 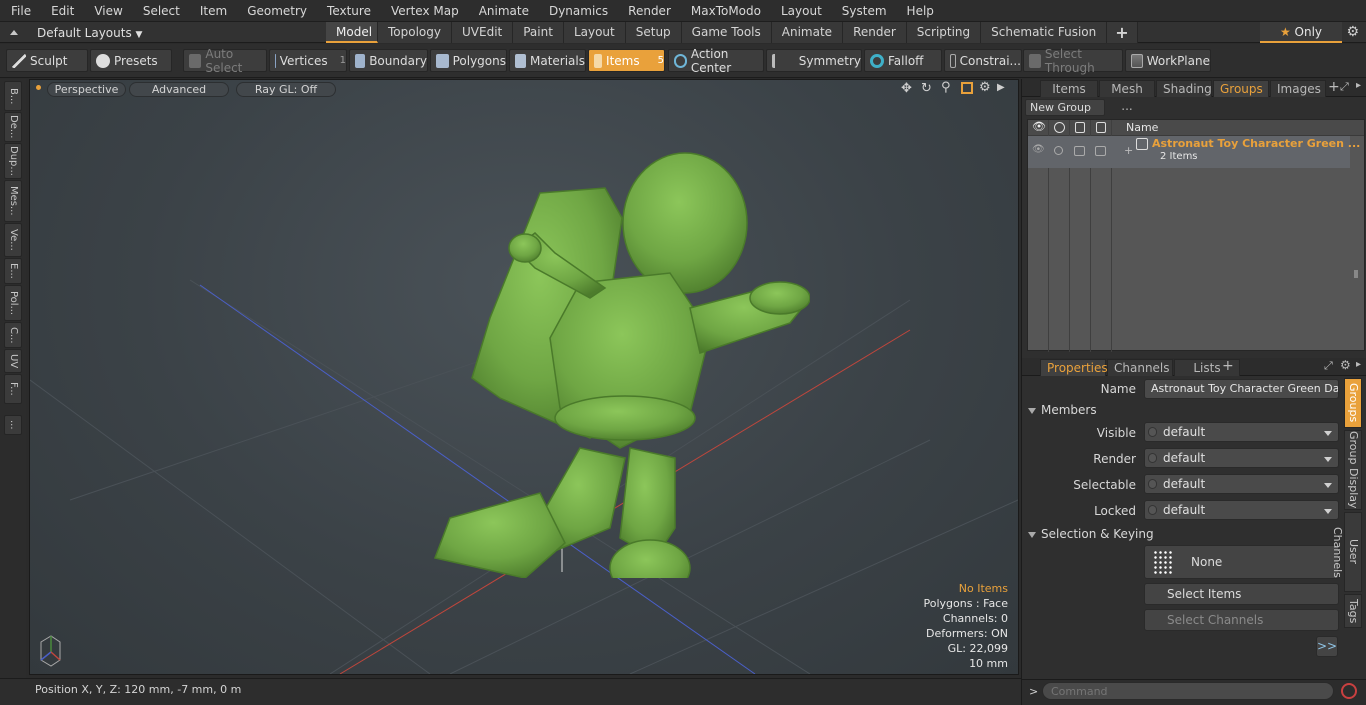 I want to click on layout-up-icon, so click(x=14, y=33).